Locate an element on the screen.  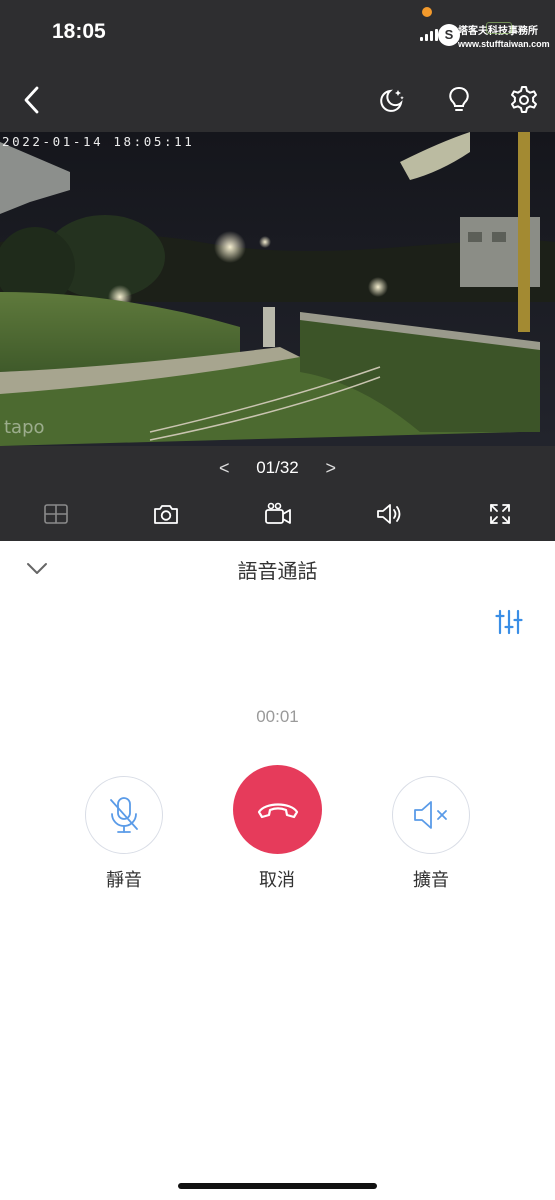
back-button is located at coordinates (32, 100).